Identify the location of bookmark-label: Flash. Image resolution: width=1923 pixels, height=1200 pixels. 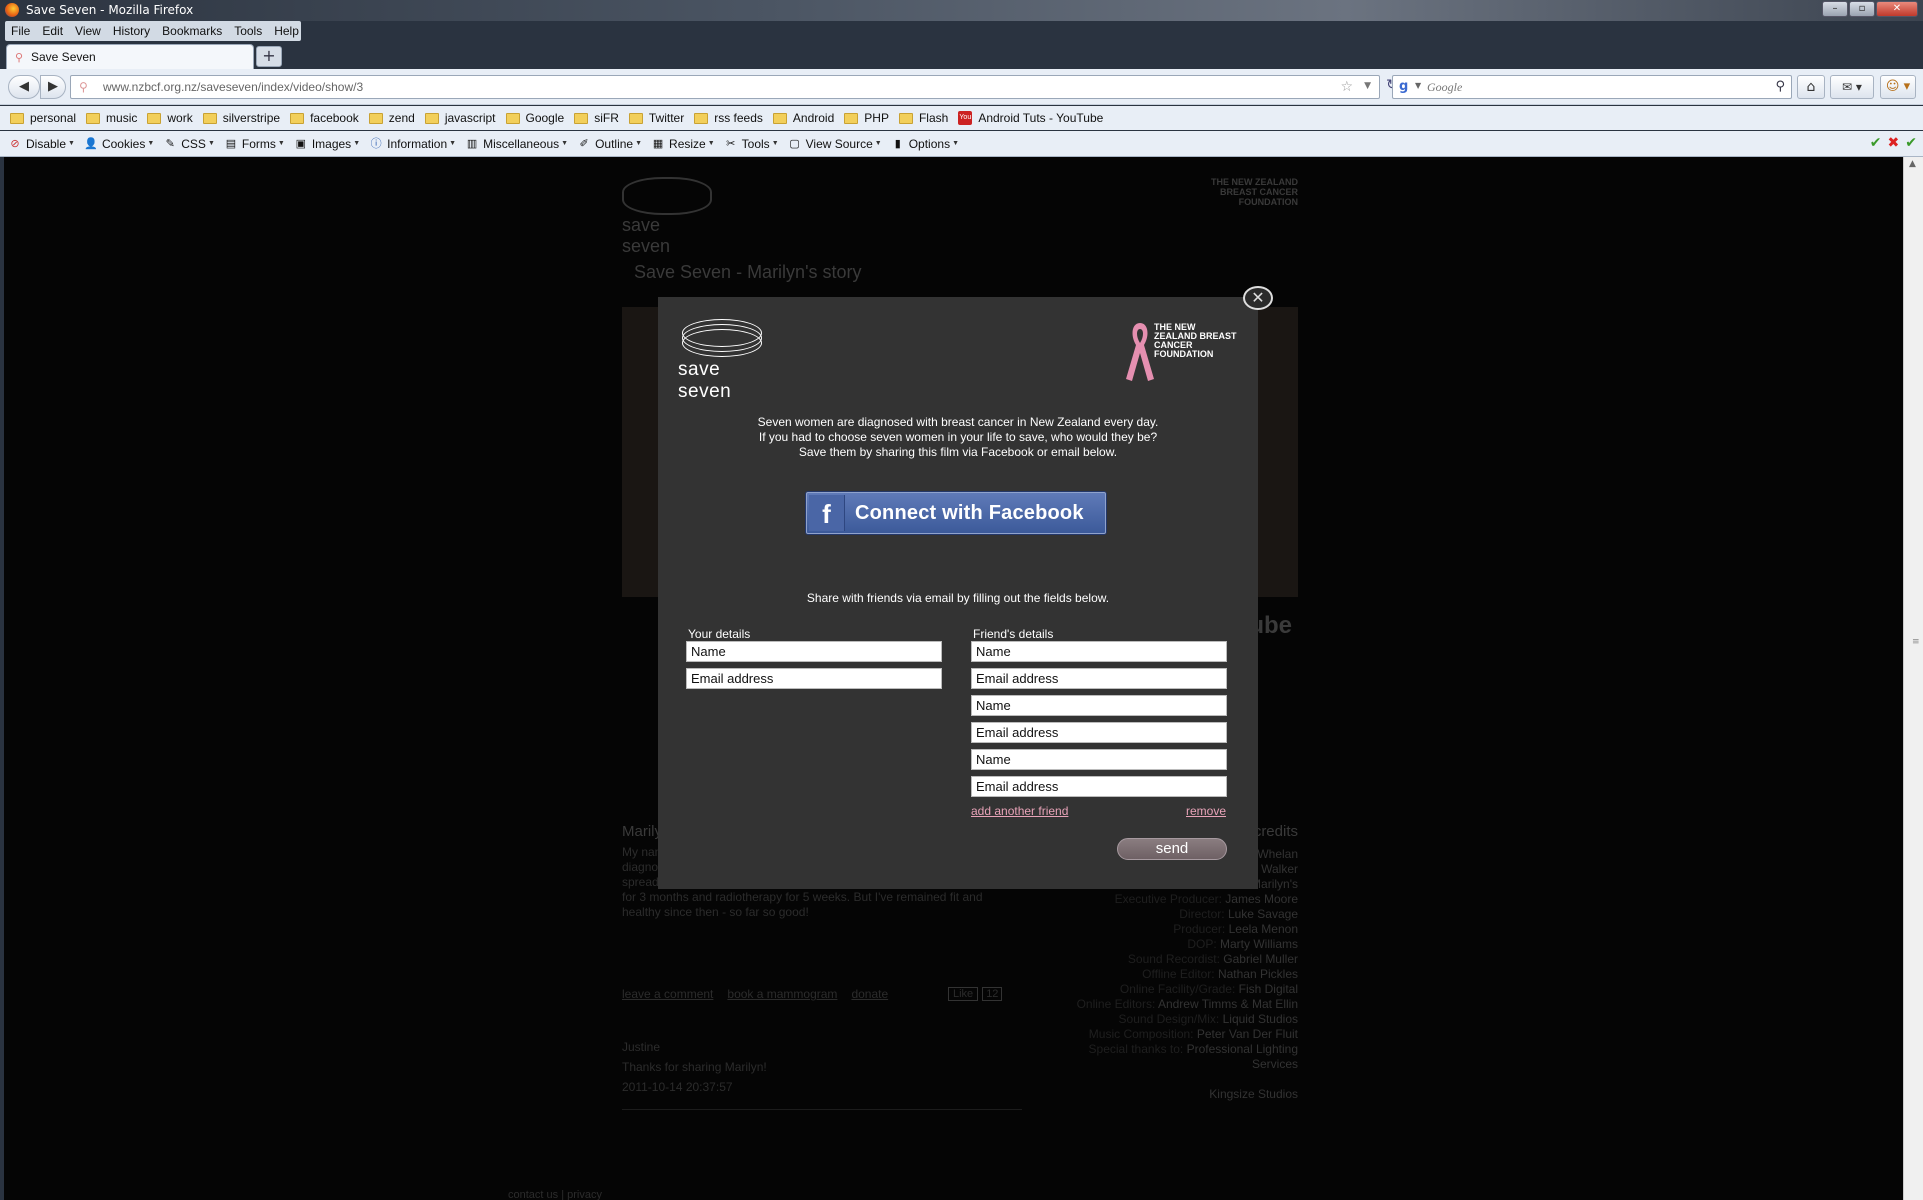
(933, 118).